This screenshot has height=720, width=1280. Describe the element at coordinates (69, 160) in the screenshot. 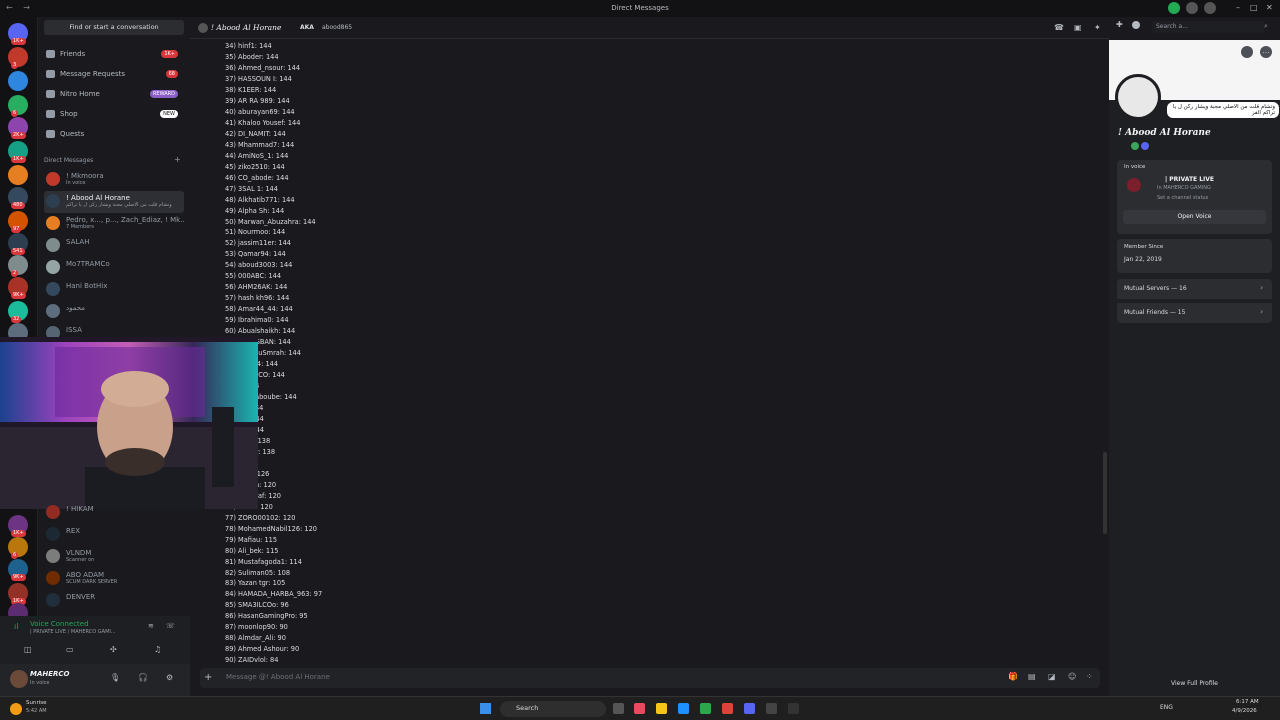

I see `dm-section-header: Direct Messages` at that location.